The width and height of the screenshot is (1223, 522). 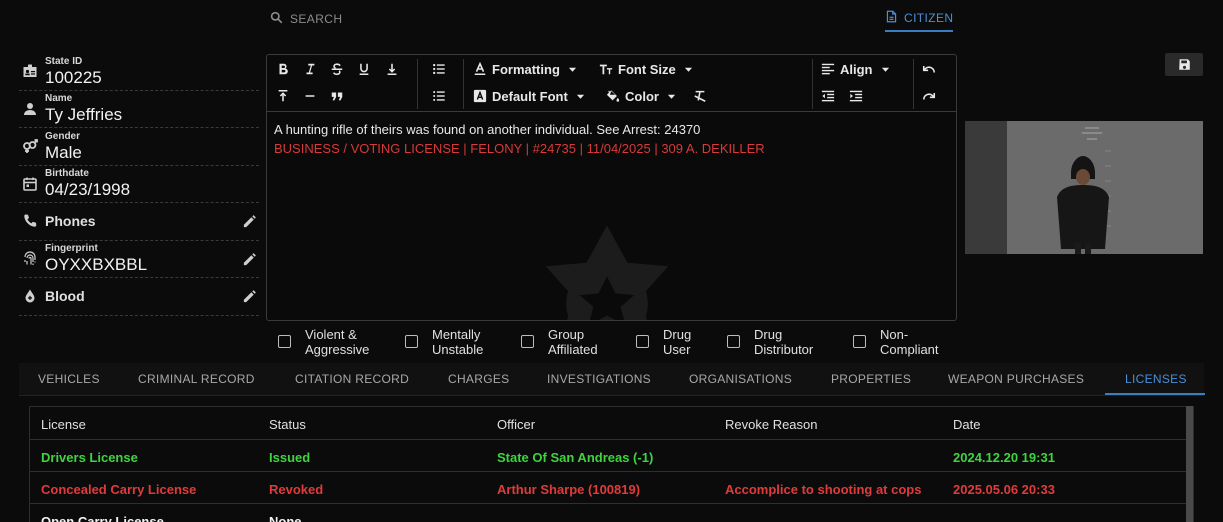 What do you see at coordinates (828, 96) in the screenshot?
I see `outdent-button` at bounding box center [828, 96].